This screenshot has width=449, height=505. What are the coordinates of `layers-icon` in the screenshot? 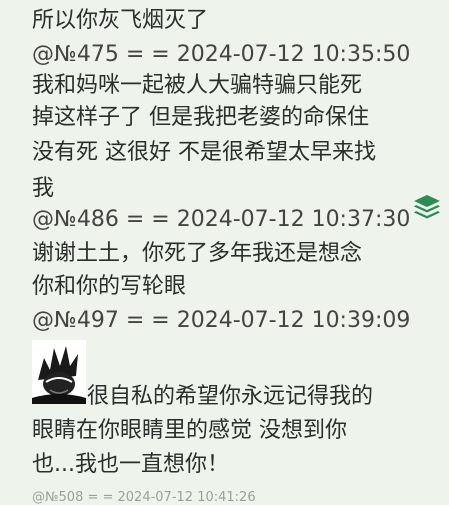 It's located at (427, 207).